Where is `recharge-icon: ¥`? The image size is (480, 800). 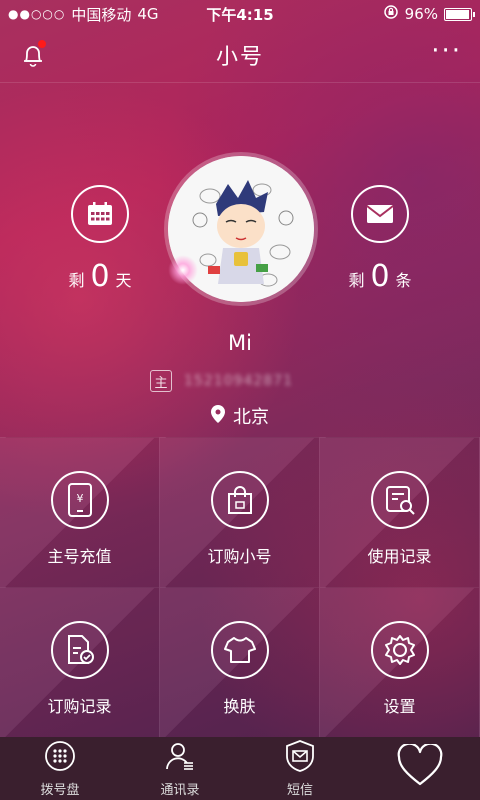 recharge-icon: ¥ is located at coordinates (79, 500).